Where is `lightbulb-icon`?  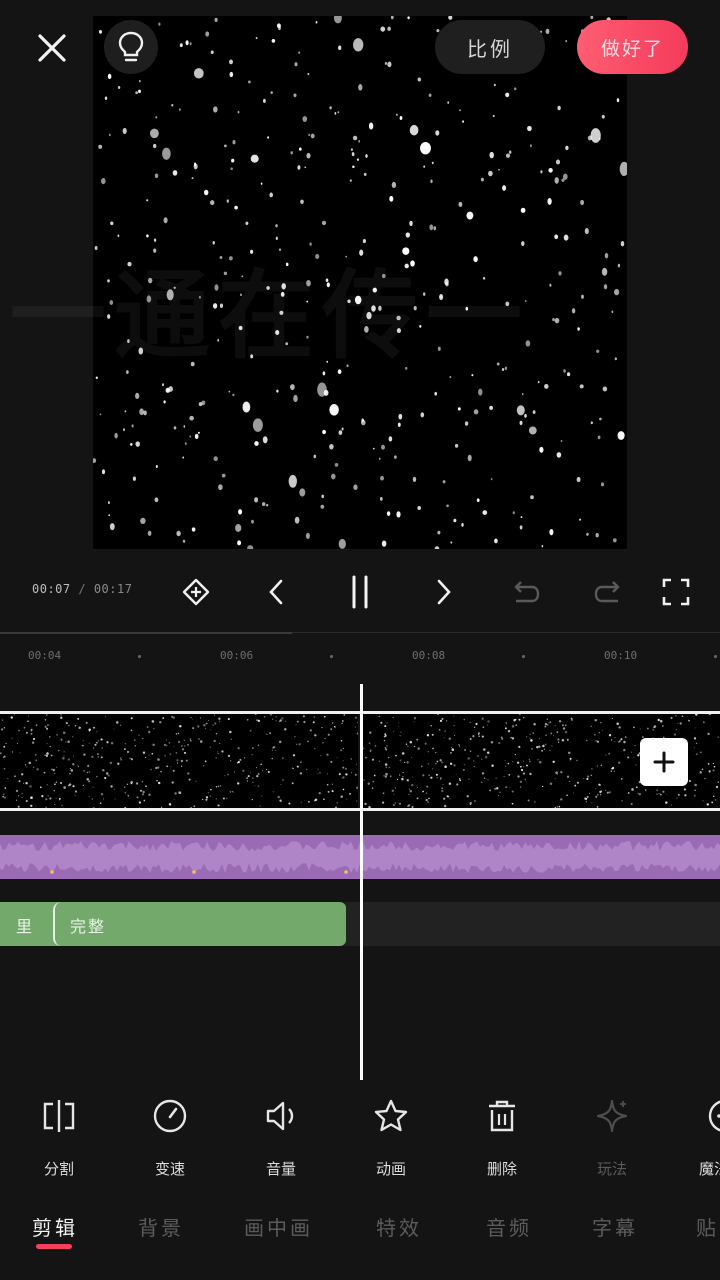
lightbulb-icon is located at coordinates (131, 46).